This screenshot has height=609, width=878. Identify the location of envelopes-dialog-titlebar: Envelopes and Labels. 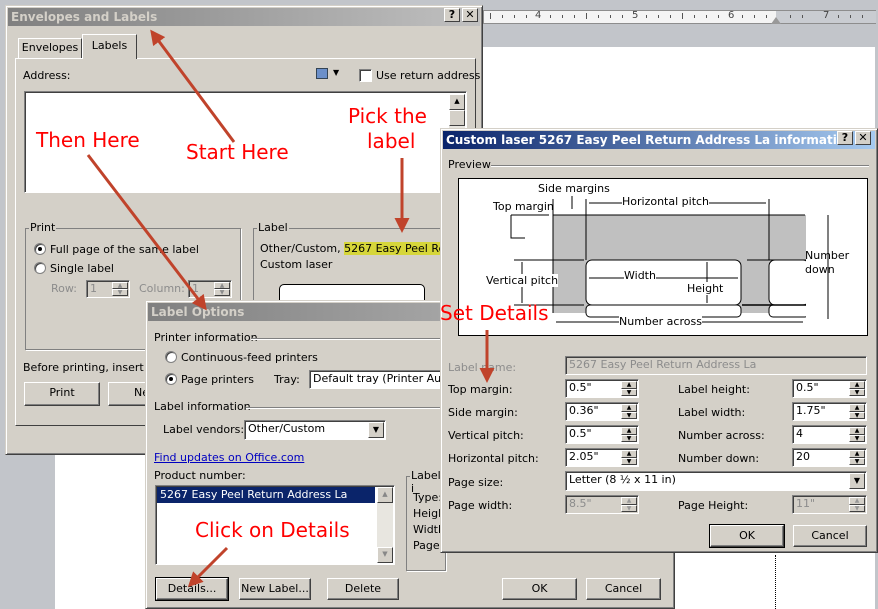
(244, 17).